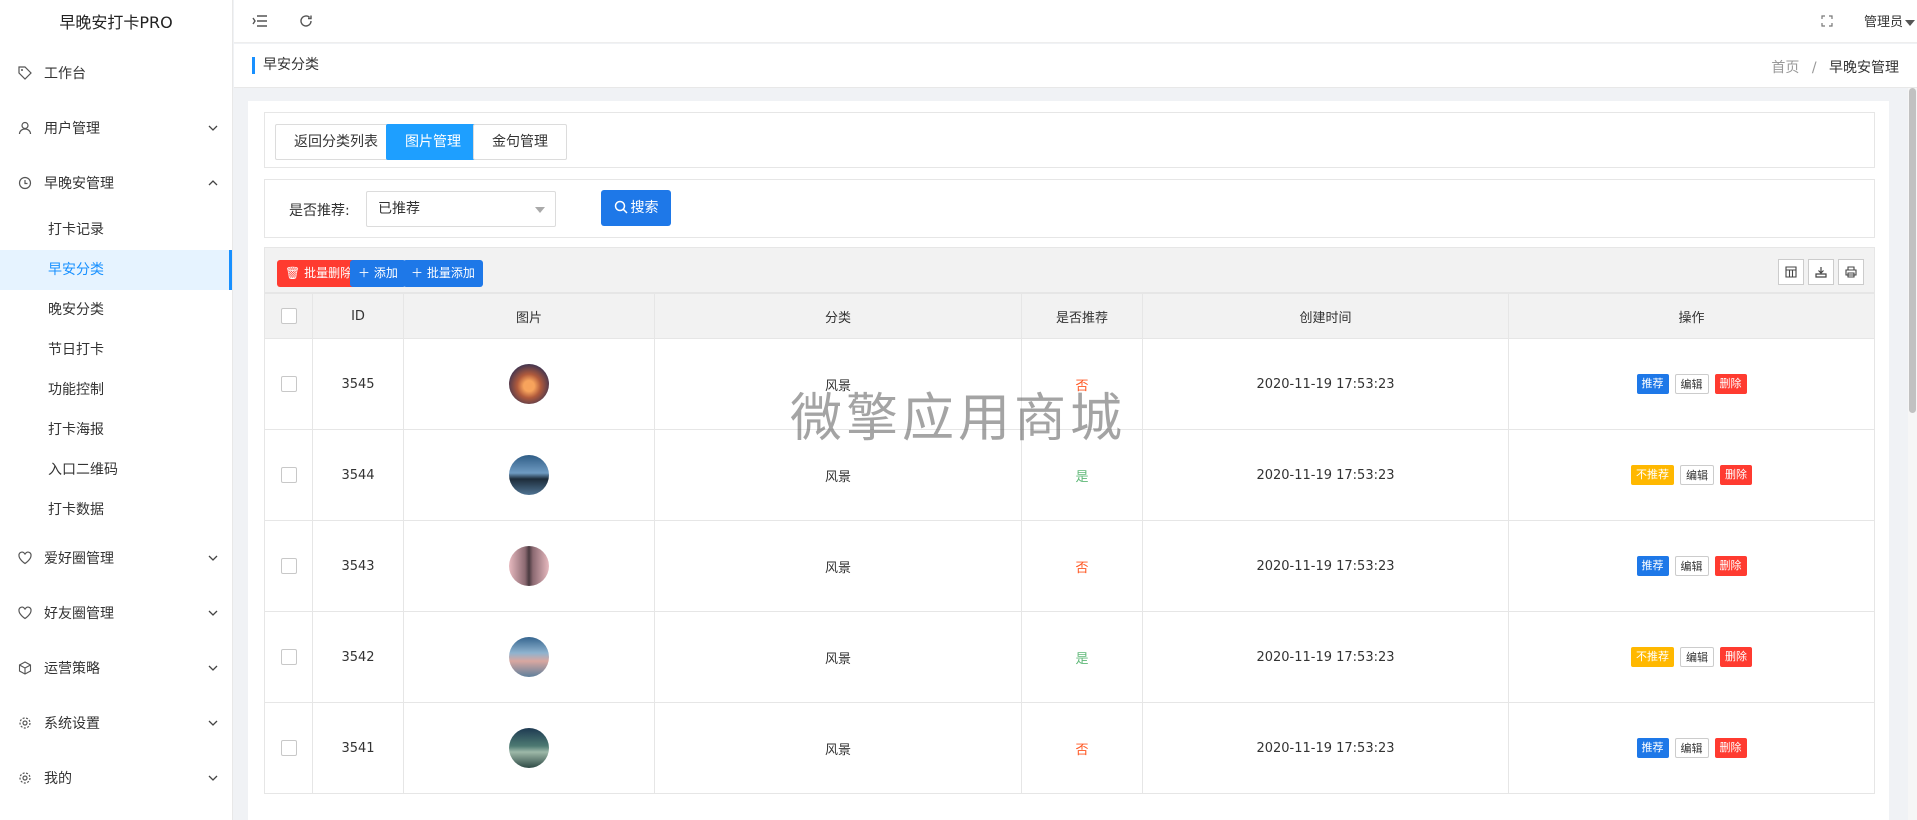  I want to click on sidebar-subitem-feature-control: 功能控制, so click(116, 390).